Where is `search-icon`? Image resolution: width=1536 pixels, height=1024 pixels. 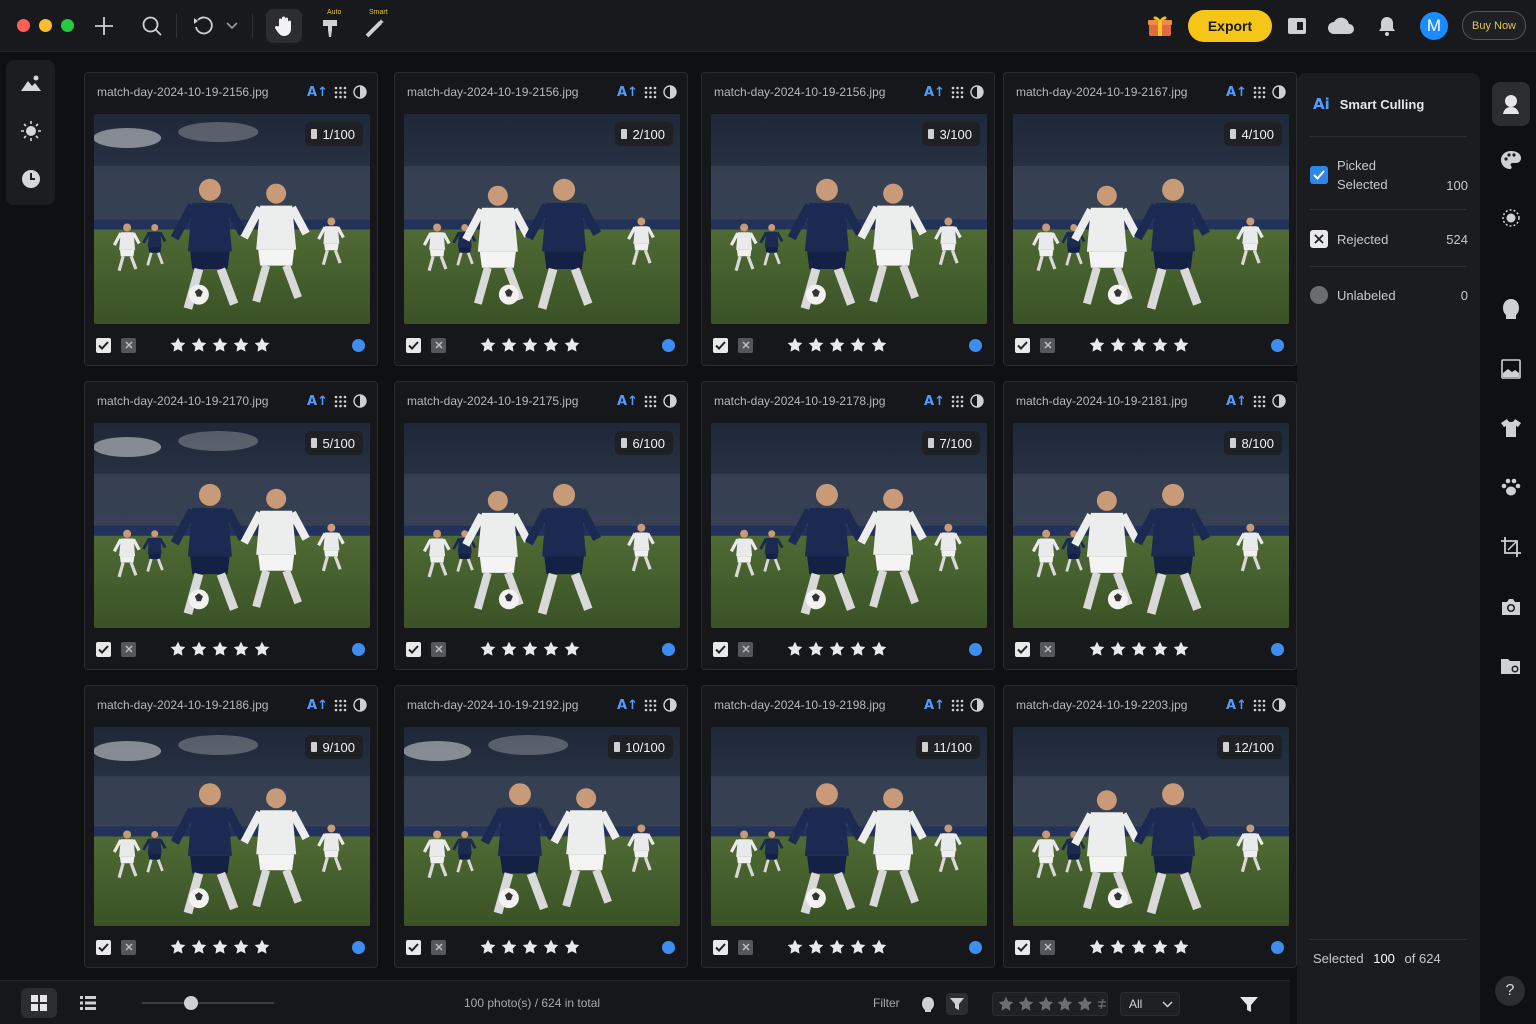 search-icon is located at coordinates (152, 26).